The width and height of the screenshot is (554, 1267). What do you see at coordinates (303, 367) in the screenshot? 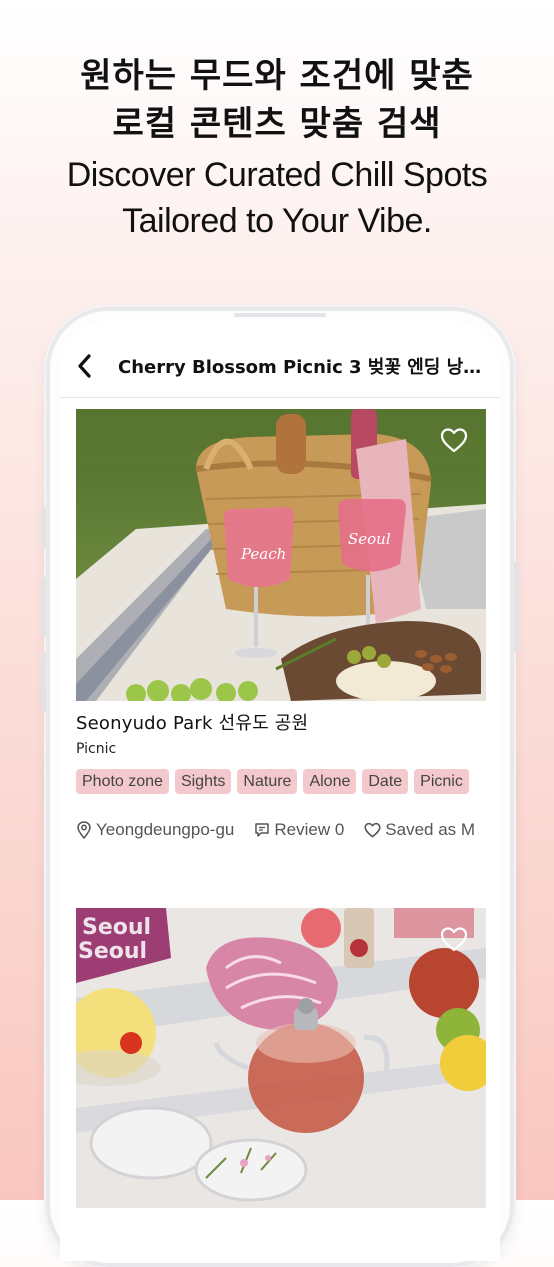
I see `page-title: Cherry Blossom Picnic 3 벚꽃 엔딩 낭만 피크닉` at bounding box center [303, 367].